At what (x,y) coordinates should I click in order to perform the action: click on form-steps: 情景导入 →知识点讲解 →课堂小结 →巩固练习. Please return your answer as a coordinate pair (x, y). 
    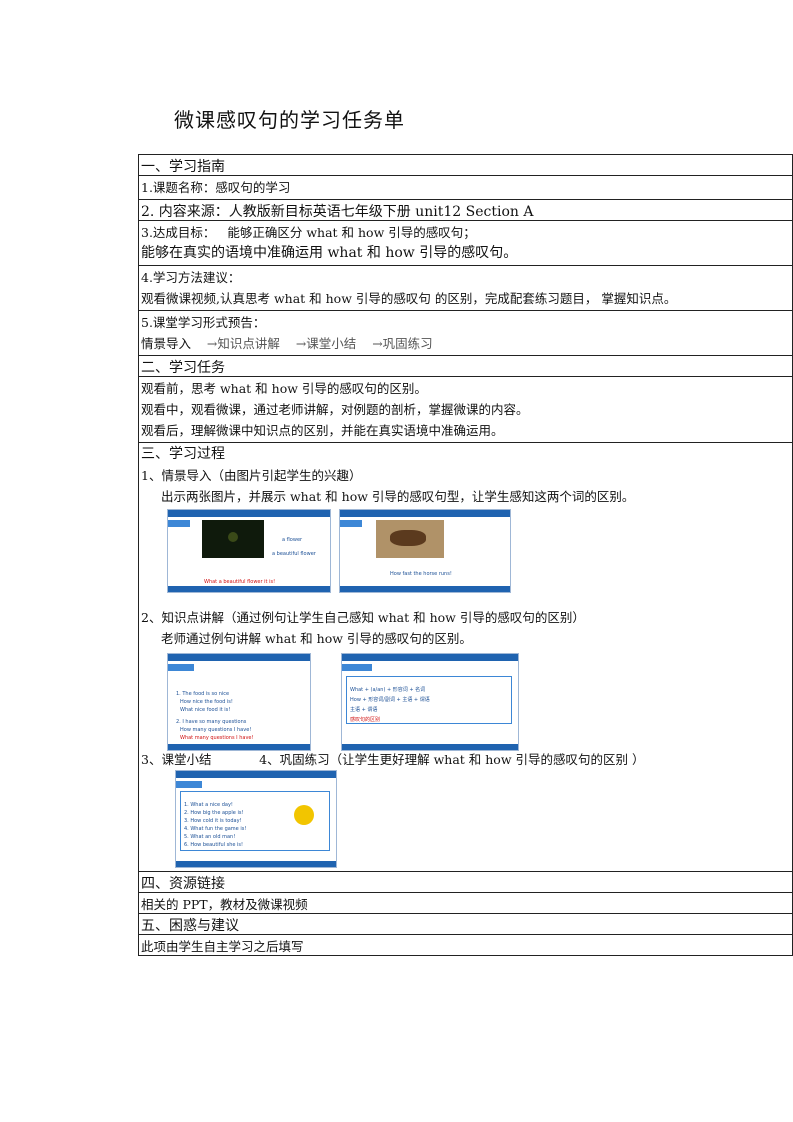
    Looking at the image, I should click on (287, 343).